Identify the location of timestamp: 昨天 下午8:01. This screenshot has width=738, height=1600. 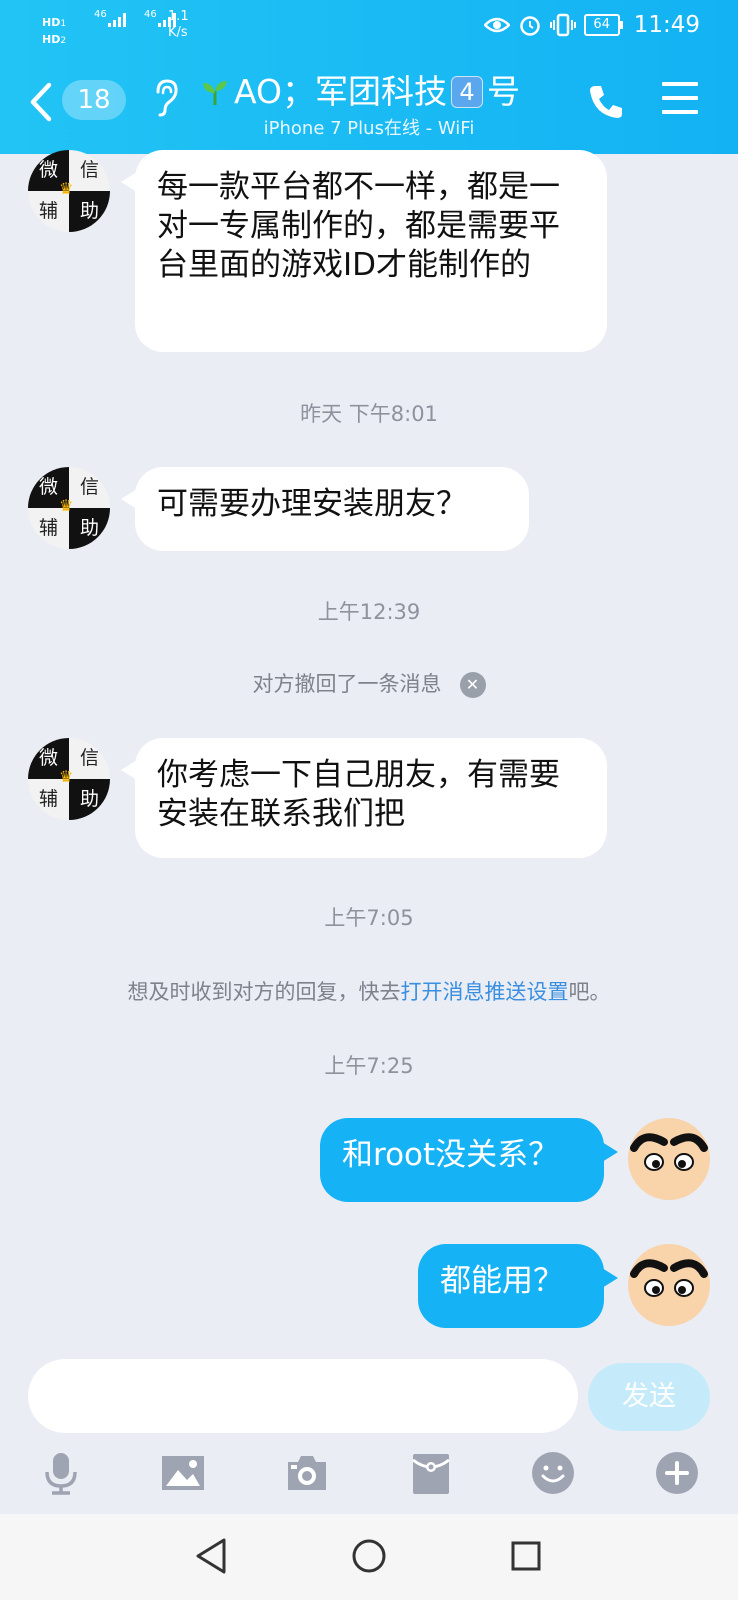
(369, 414).